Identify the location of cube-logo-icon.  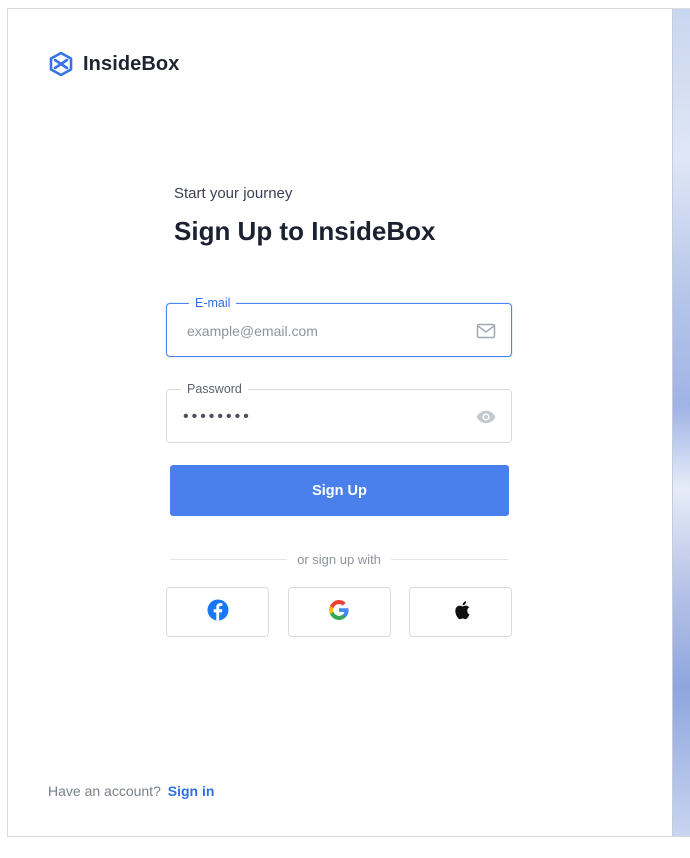
(61, 64).